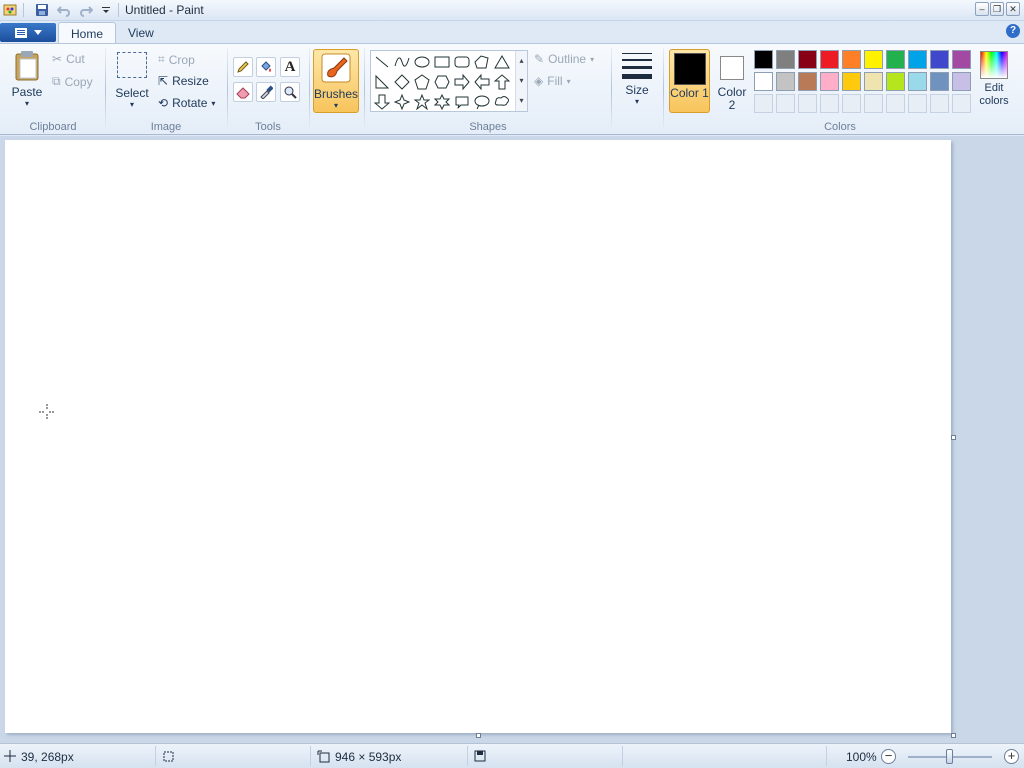 This screenshot has height=768, width=1024. What do you see at coordinates (27, 79) in the screenshot?
I see `paste-button: Paste ▾` at bounding box center [27, 79].